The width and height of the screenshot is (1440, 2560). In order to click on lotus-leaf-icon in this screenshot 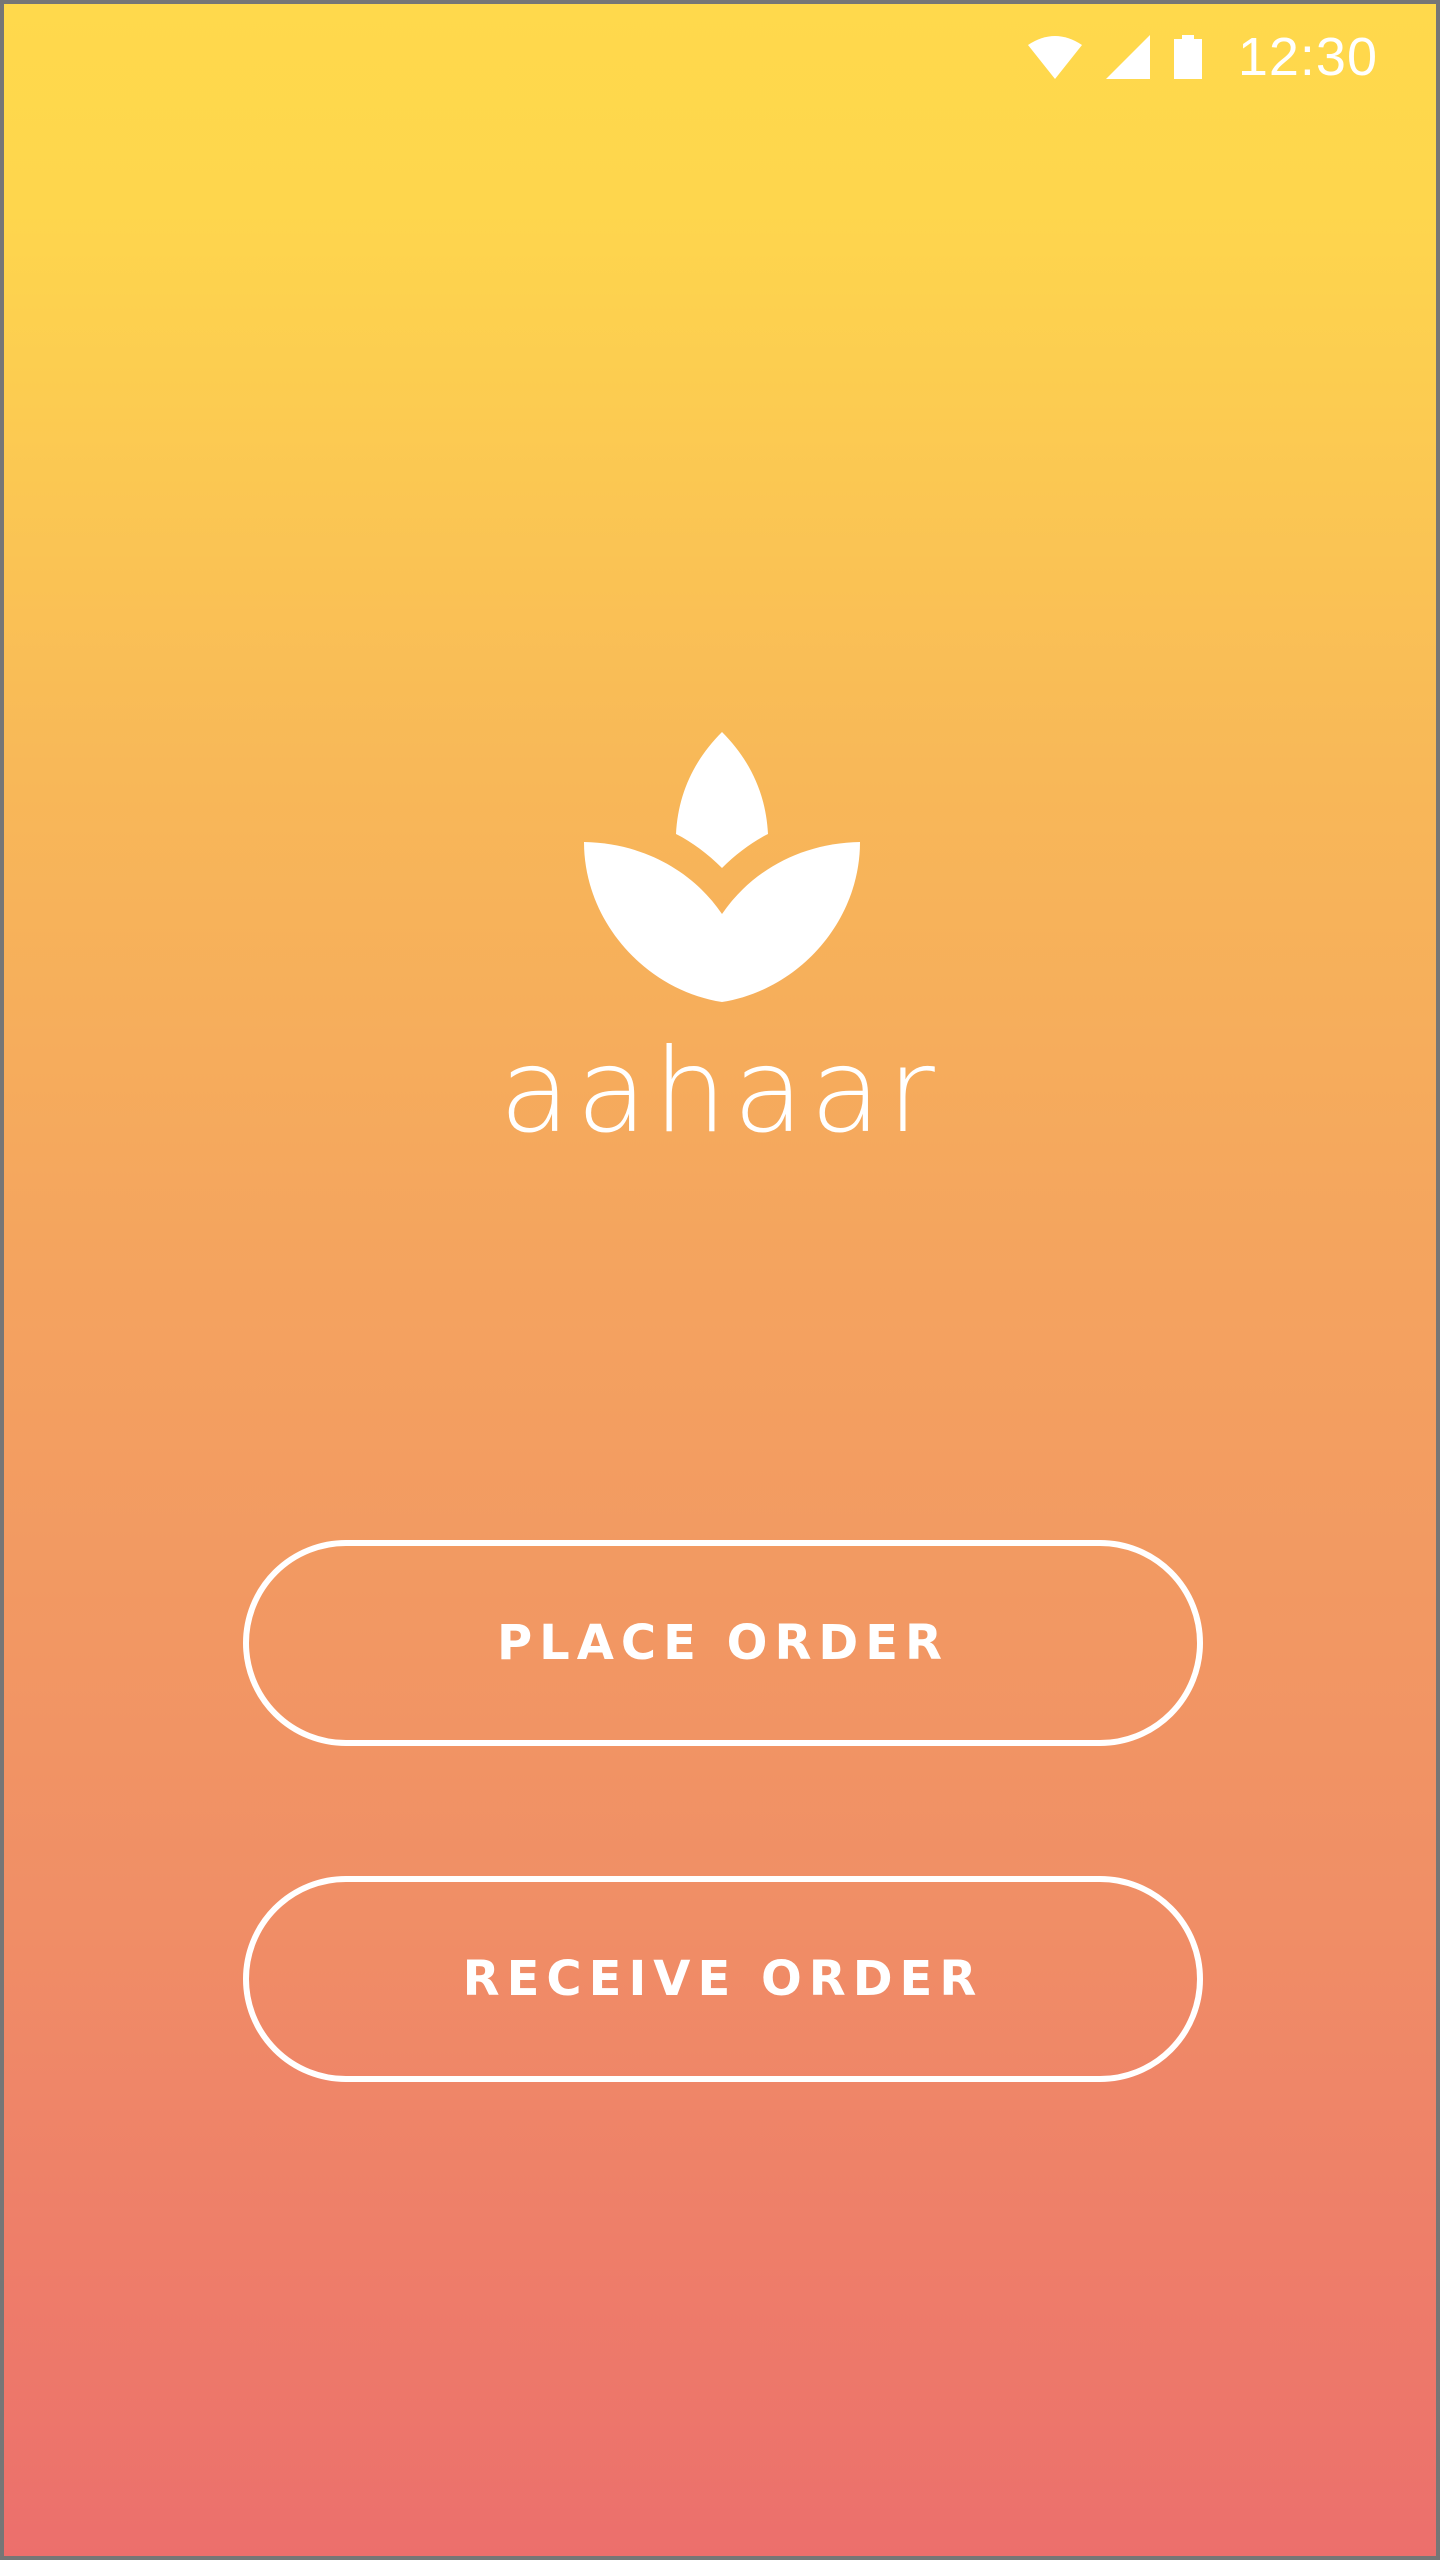, I will do `click(722, 868)`.